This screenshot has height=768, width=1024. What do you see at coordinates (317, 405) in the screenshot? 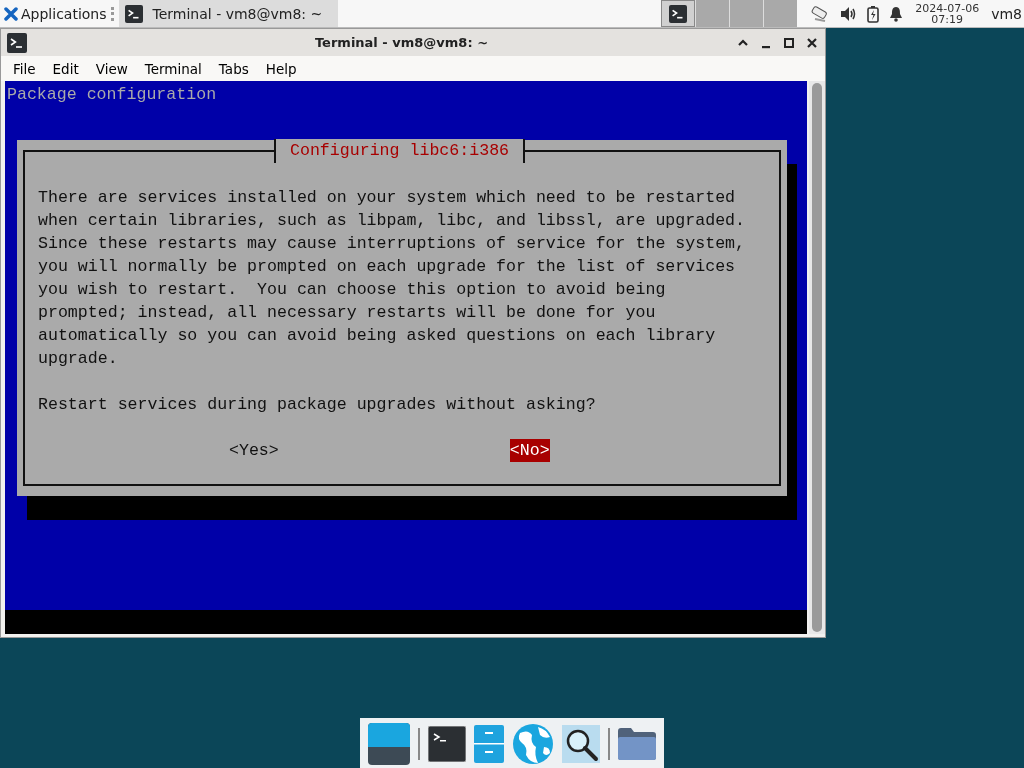
I see `dialog-question: Restart services during package upgrades without asking?` at bounding box center [317, 405].